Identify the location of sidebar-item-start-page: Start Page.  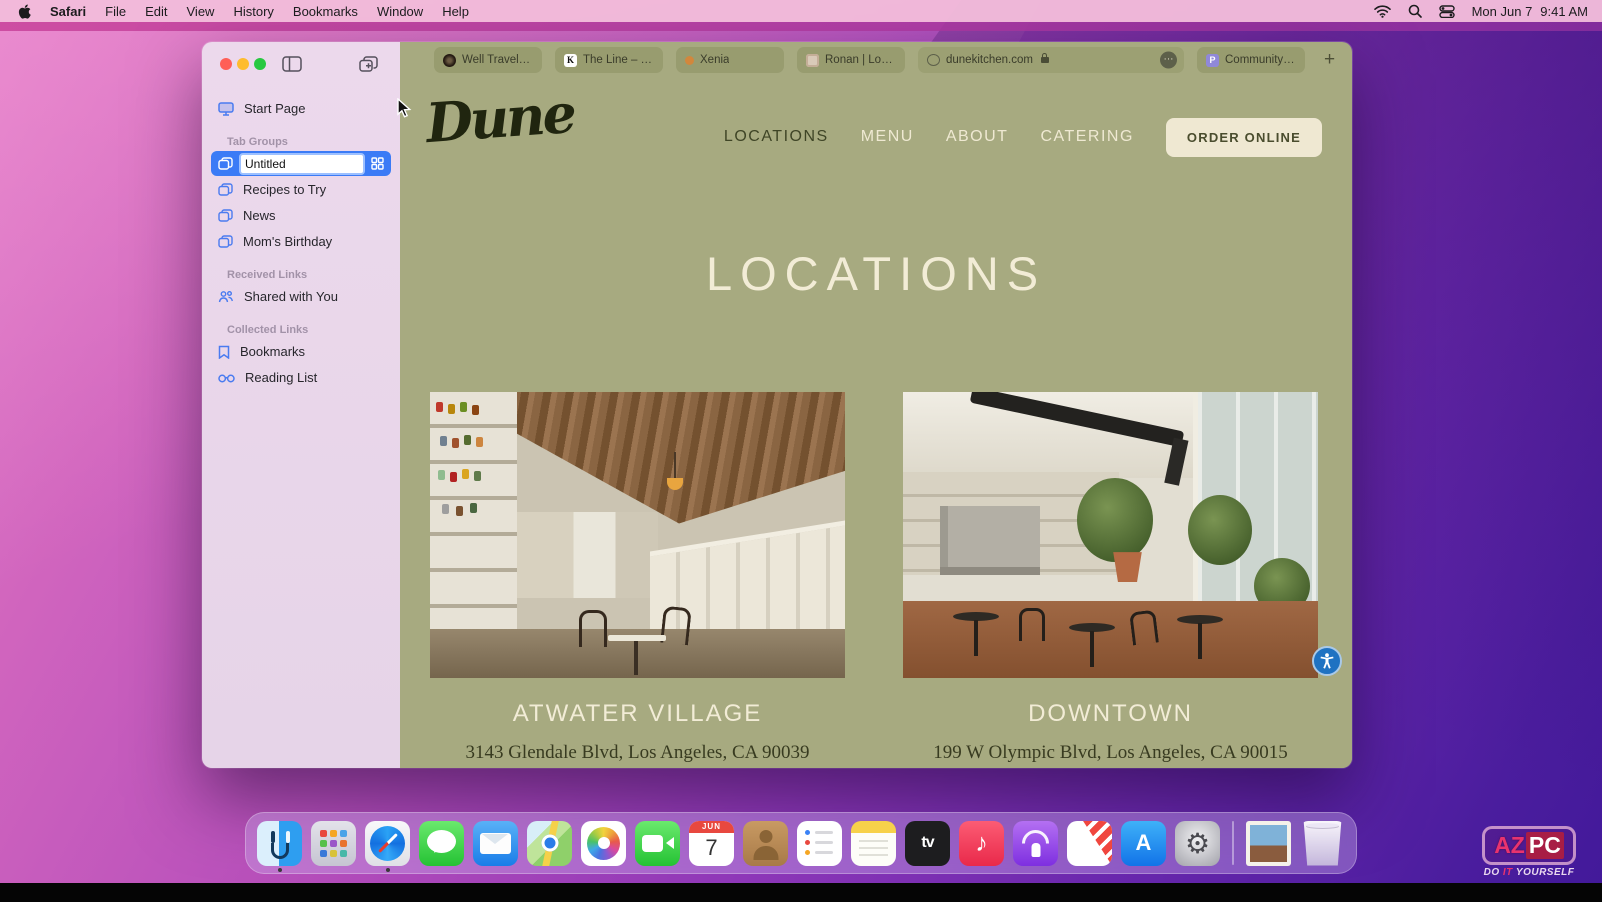
(301, 108).